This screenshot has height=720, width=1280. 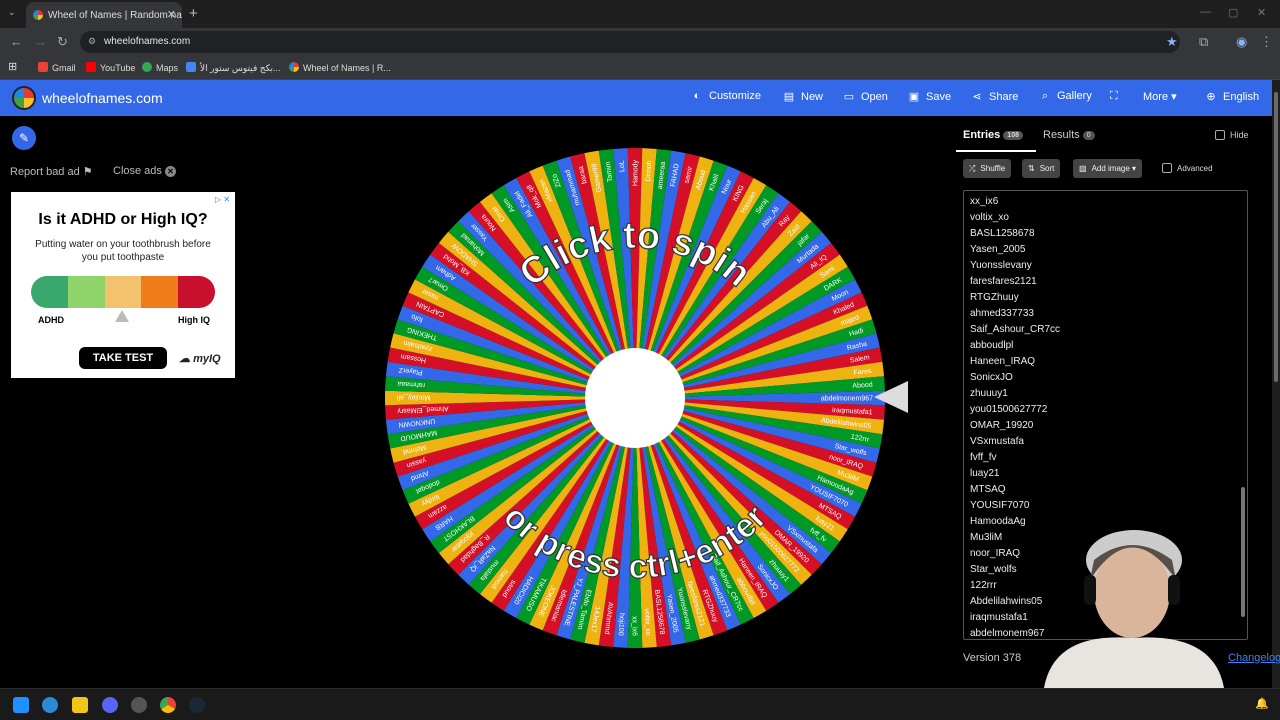 What do you see at coordinates (184, 359) in the screenshot?
I see `brain-icon: ☁` at bounding box center [184, 359].